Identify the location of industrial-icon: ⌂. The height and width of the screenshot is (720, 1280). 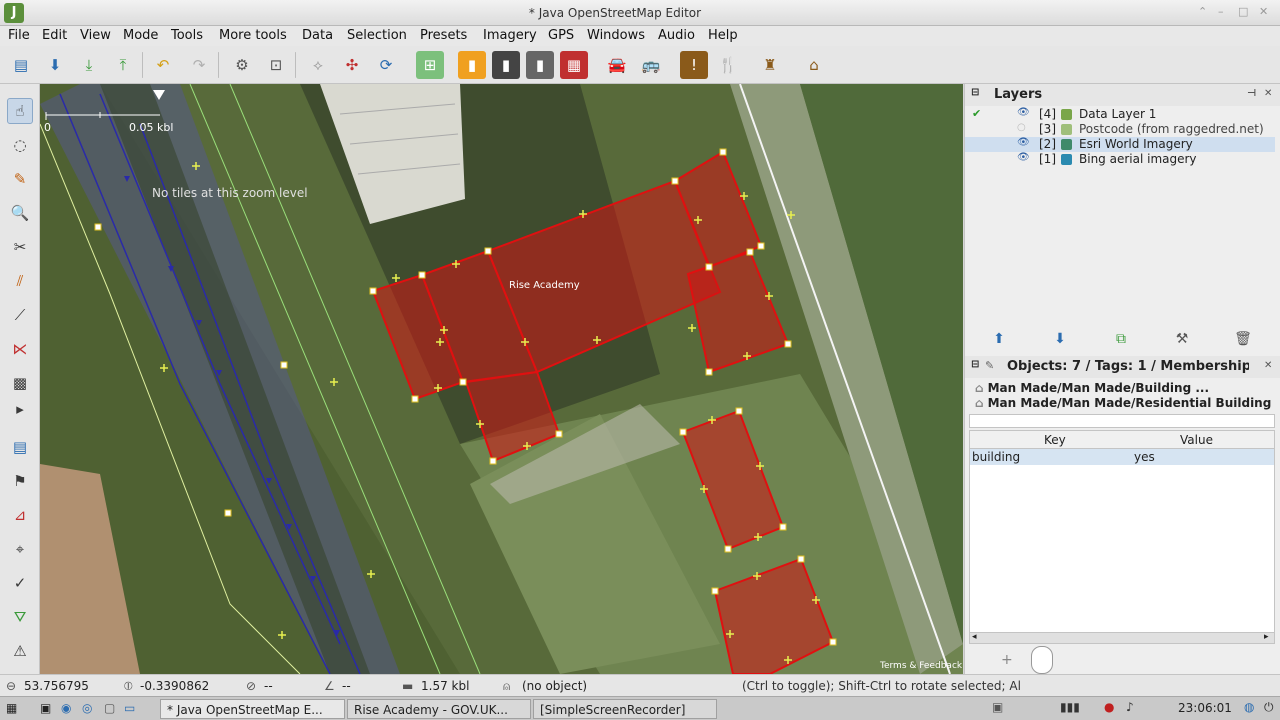
(814, 65).